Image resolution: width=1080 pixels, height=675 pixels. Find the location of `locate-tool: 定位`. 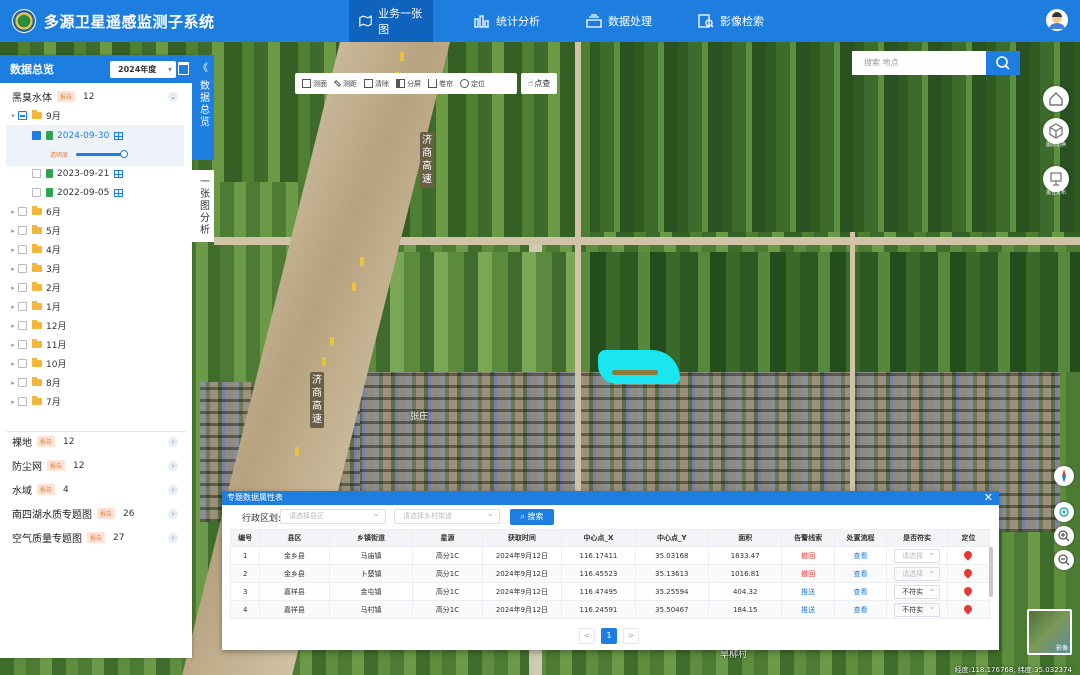

locate-tool: 定位 is located at coordinates (472, 84).